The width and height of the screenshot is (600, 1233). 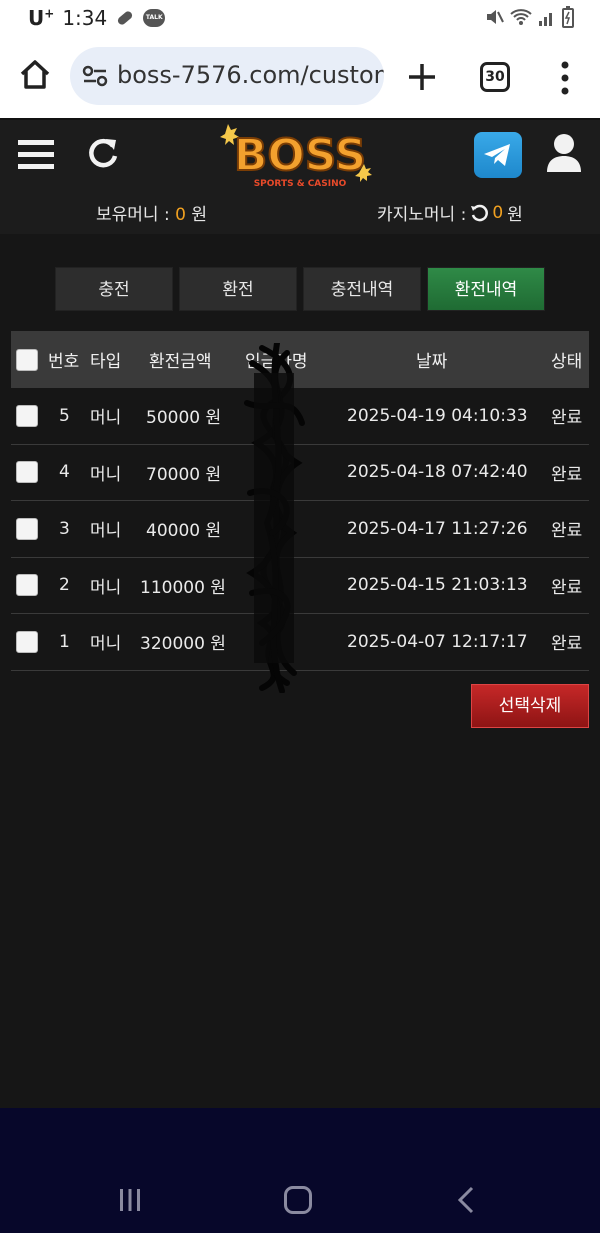 What do you see at coordinates (437, 585) in the screenshot?
I see `row-date: 2025-04-15 21:03:13` at bounding box center [437, 585].